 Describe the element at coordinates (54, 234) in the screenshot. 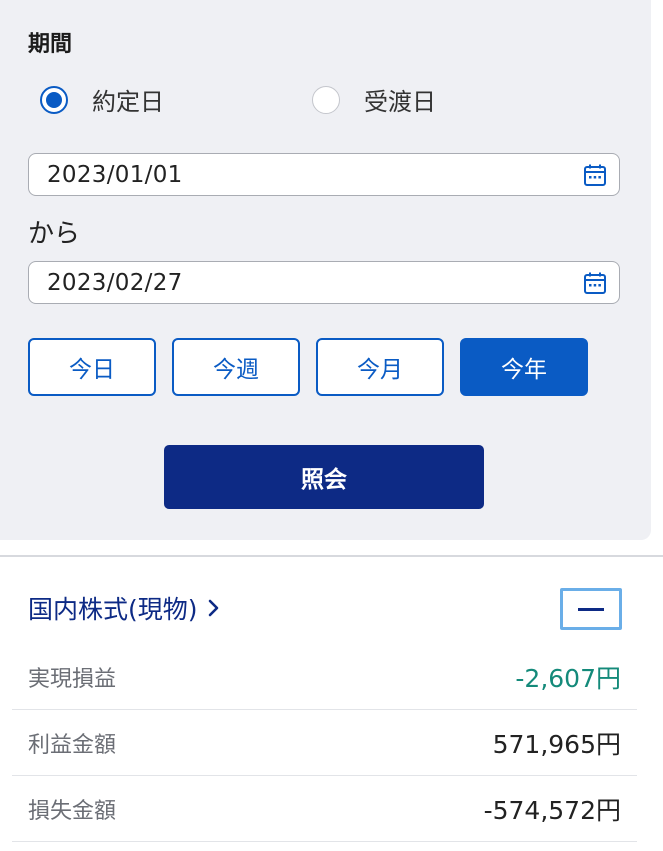

I see `date-range-separator: から` at that location.